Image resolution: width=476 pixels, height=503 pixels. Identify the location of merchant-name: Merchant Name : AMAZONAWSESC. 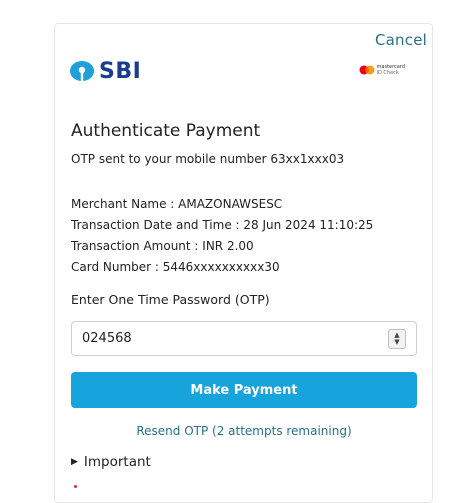
(177, 204).